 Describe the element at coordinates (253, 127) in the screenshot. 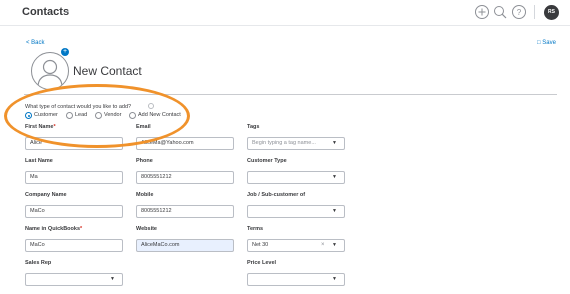

I see `tags-label: Tags` at that location.